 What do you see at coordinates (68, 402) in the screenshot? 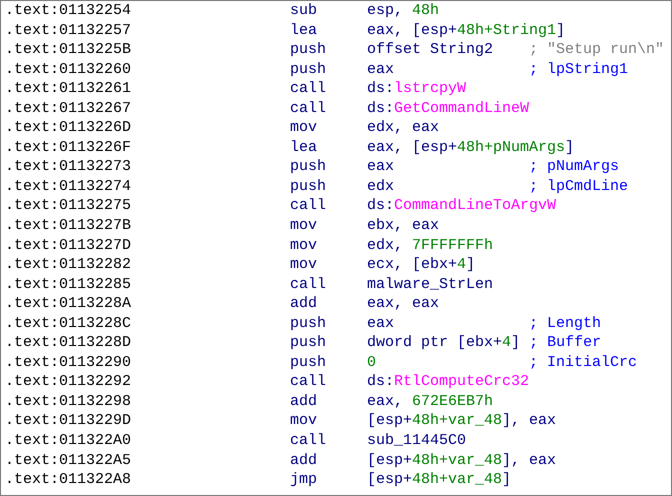
I see `address-label: .text:01132298` at bounding box center [68, 402].